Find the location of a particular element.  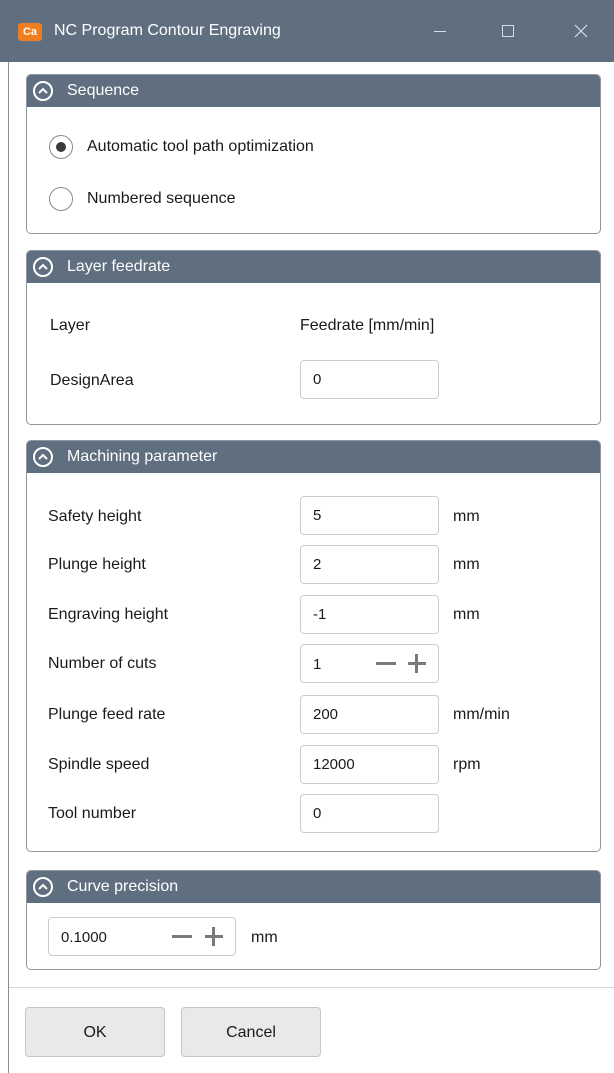

spindle-speed-input is located at coordinates (369, 764).